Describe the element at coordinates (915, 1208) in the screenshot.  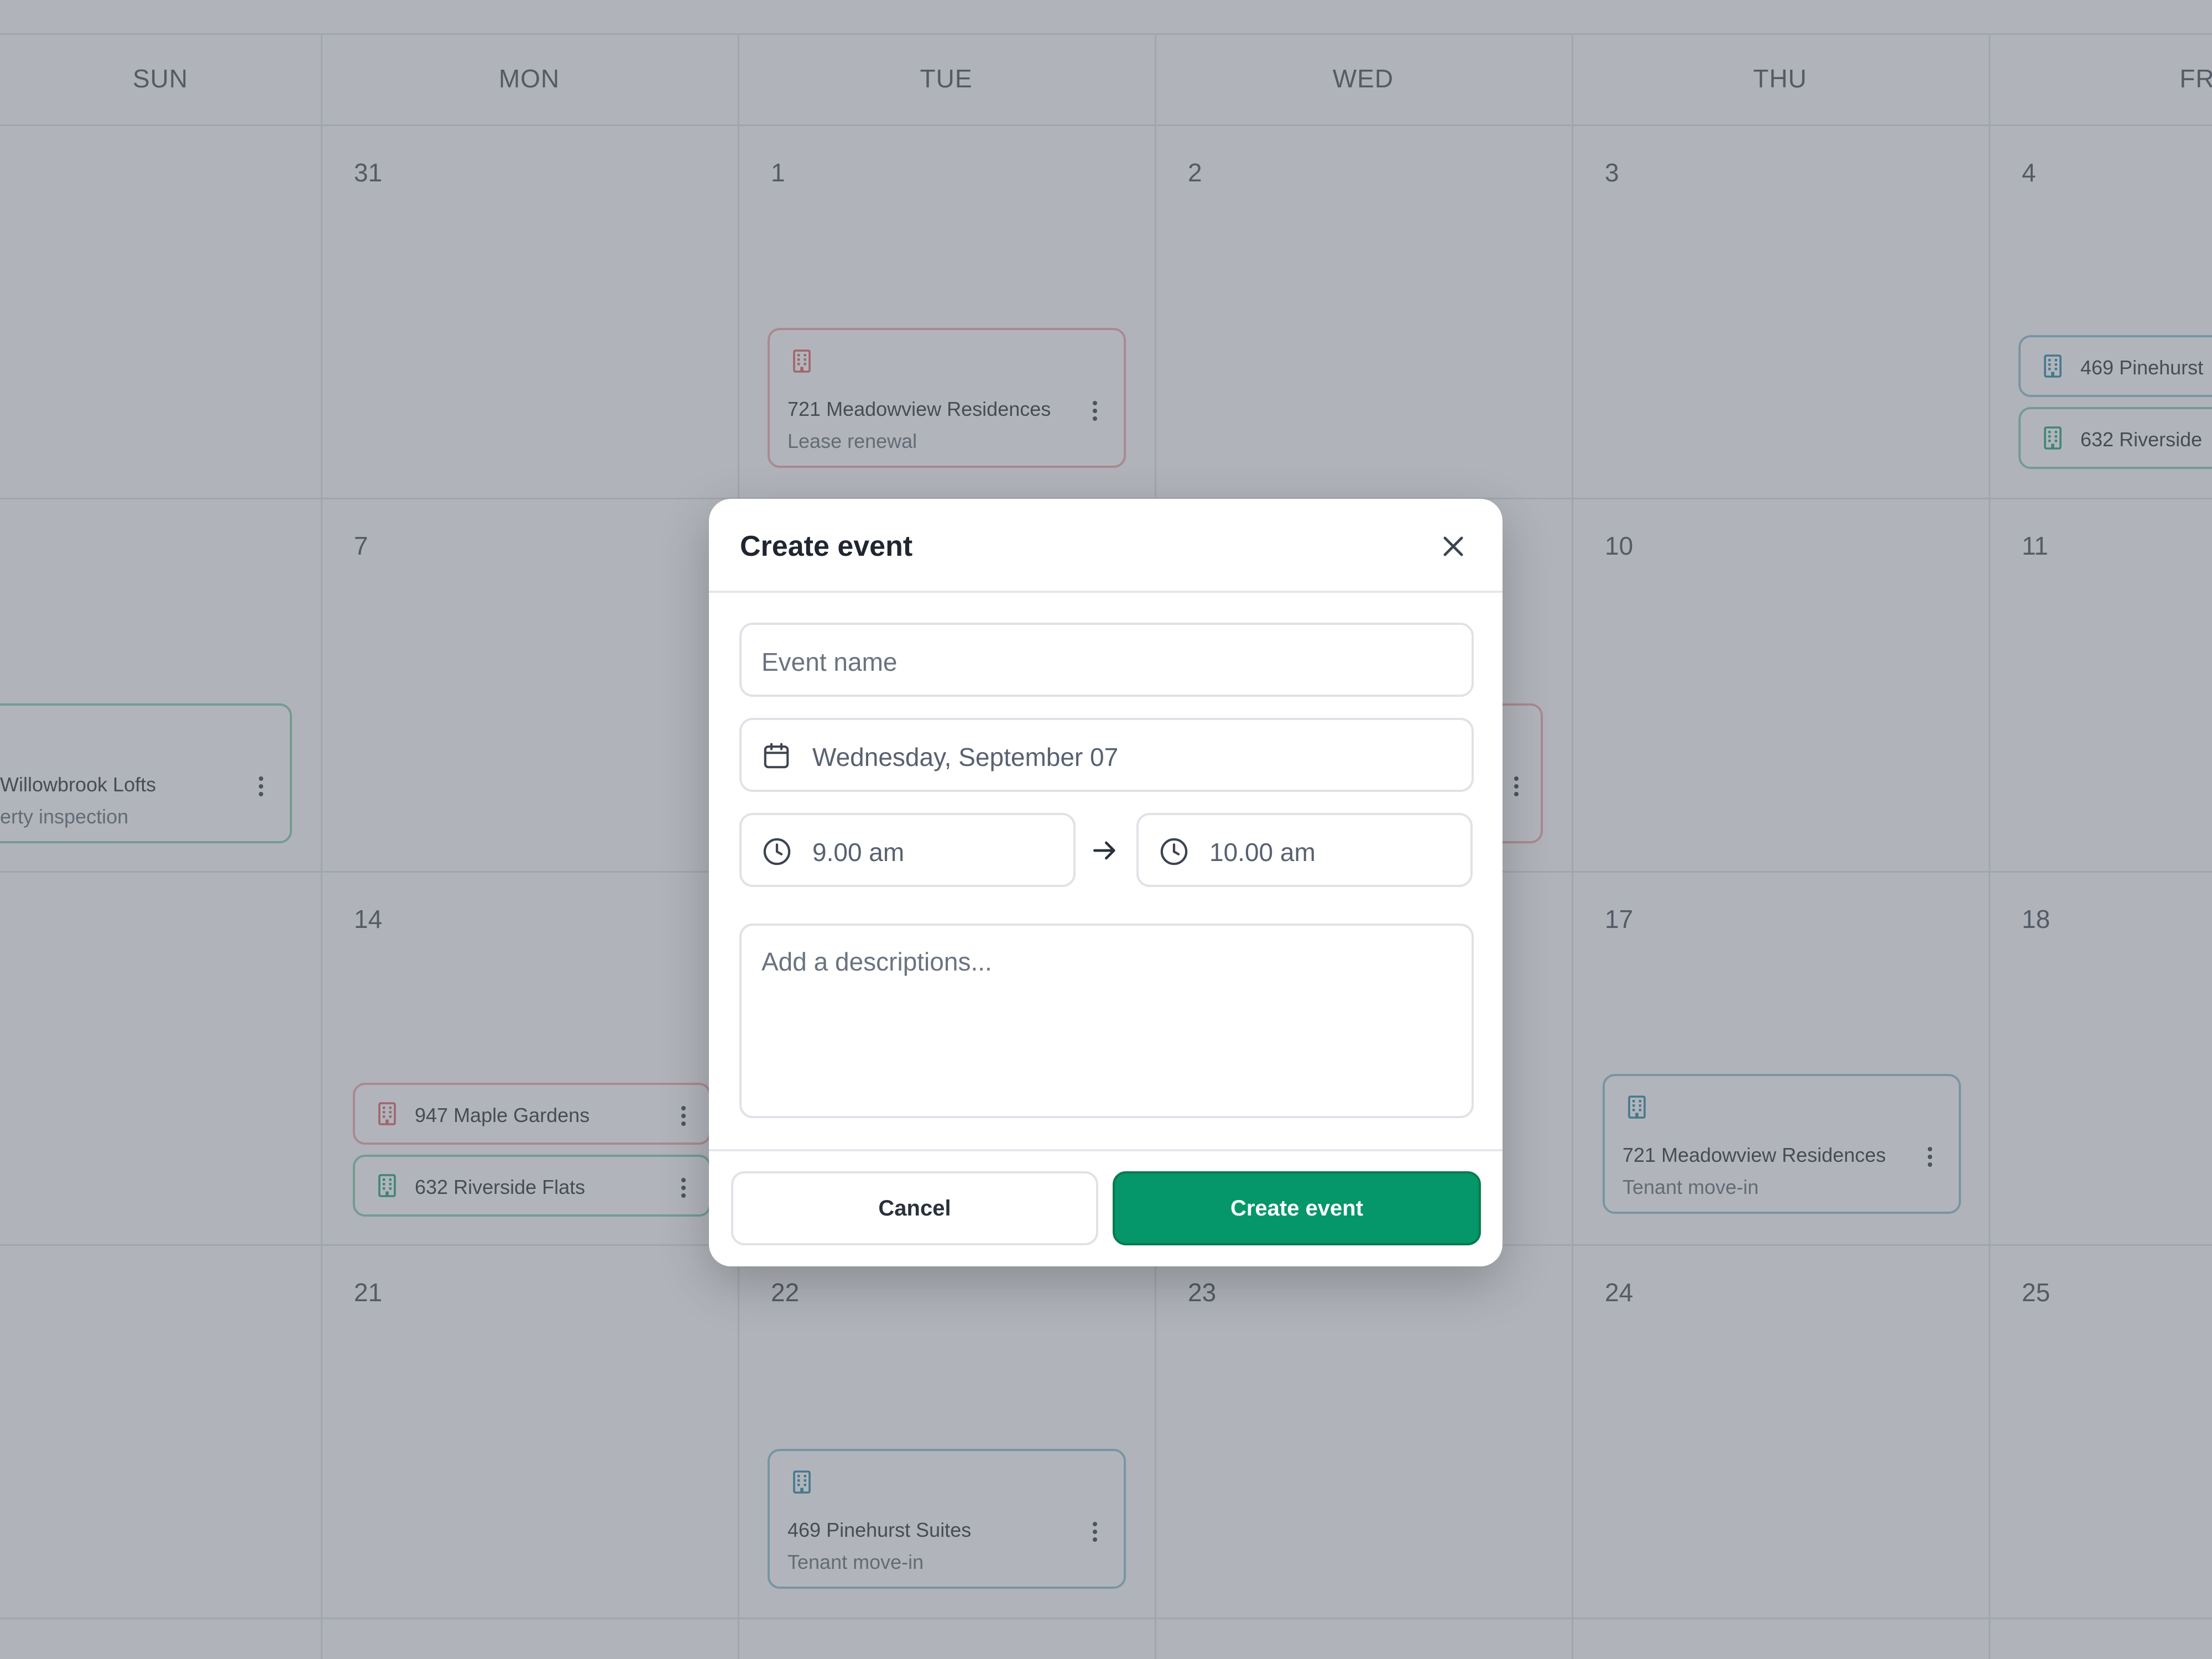
I see `cancel-button: Cancel` at that location.